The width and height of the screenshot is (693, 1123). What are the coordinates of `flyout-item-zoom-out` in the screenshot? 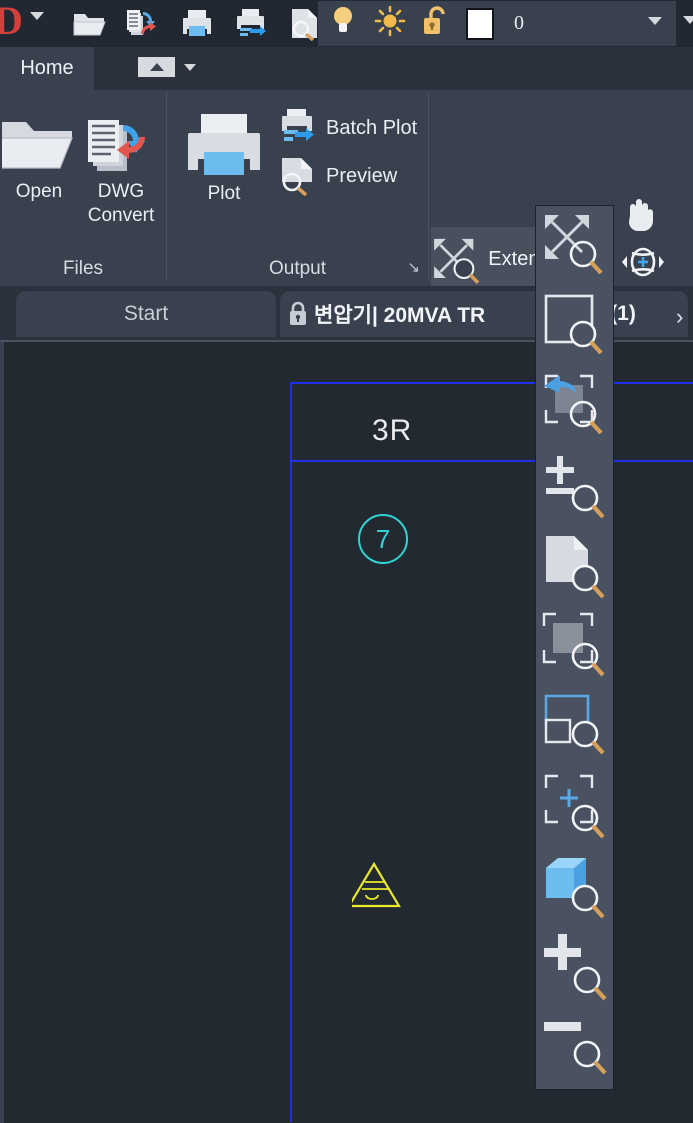 It's located at (574, 1046).